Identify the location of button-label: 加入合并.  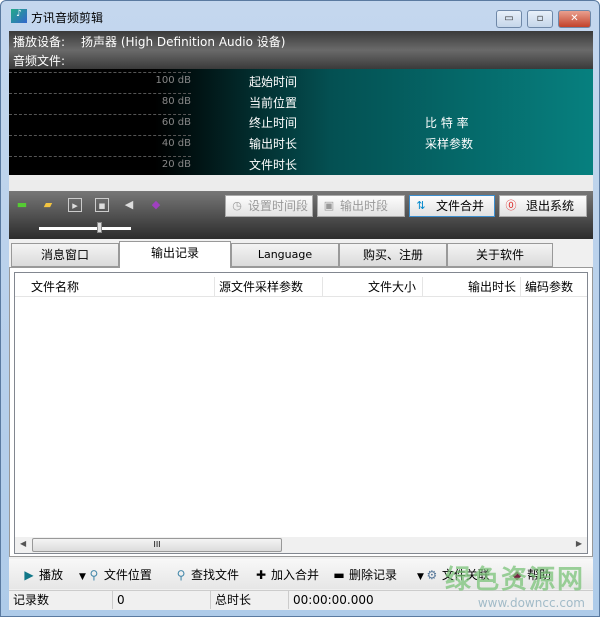
(295, 575).